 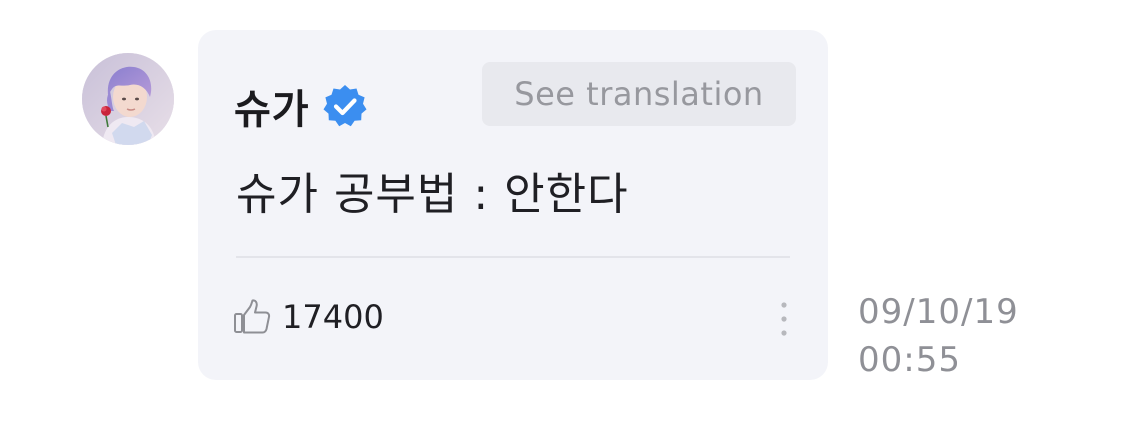 I want to click on avatar-image, so click(x=128, y=99).